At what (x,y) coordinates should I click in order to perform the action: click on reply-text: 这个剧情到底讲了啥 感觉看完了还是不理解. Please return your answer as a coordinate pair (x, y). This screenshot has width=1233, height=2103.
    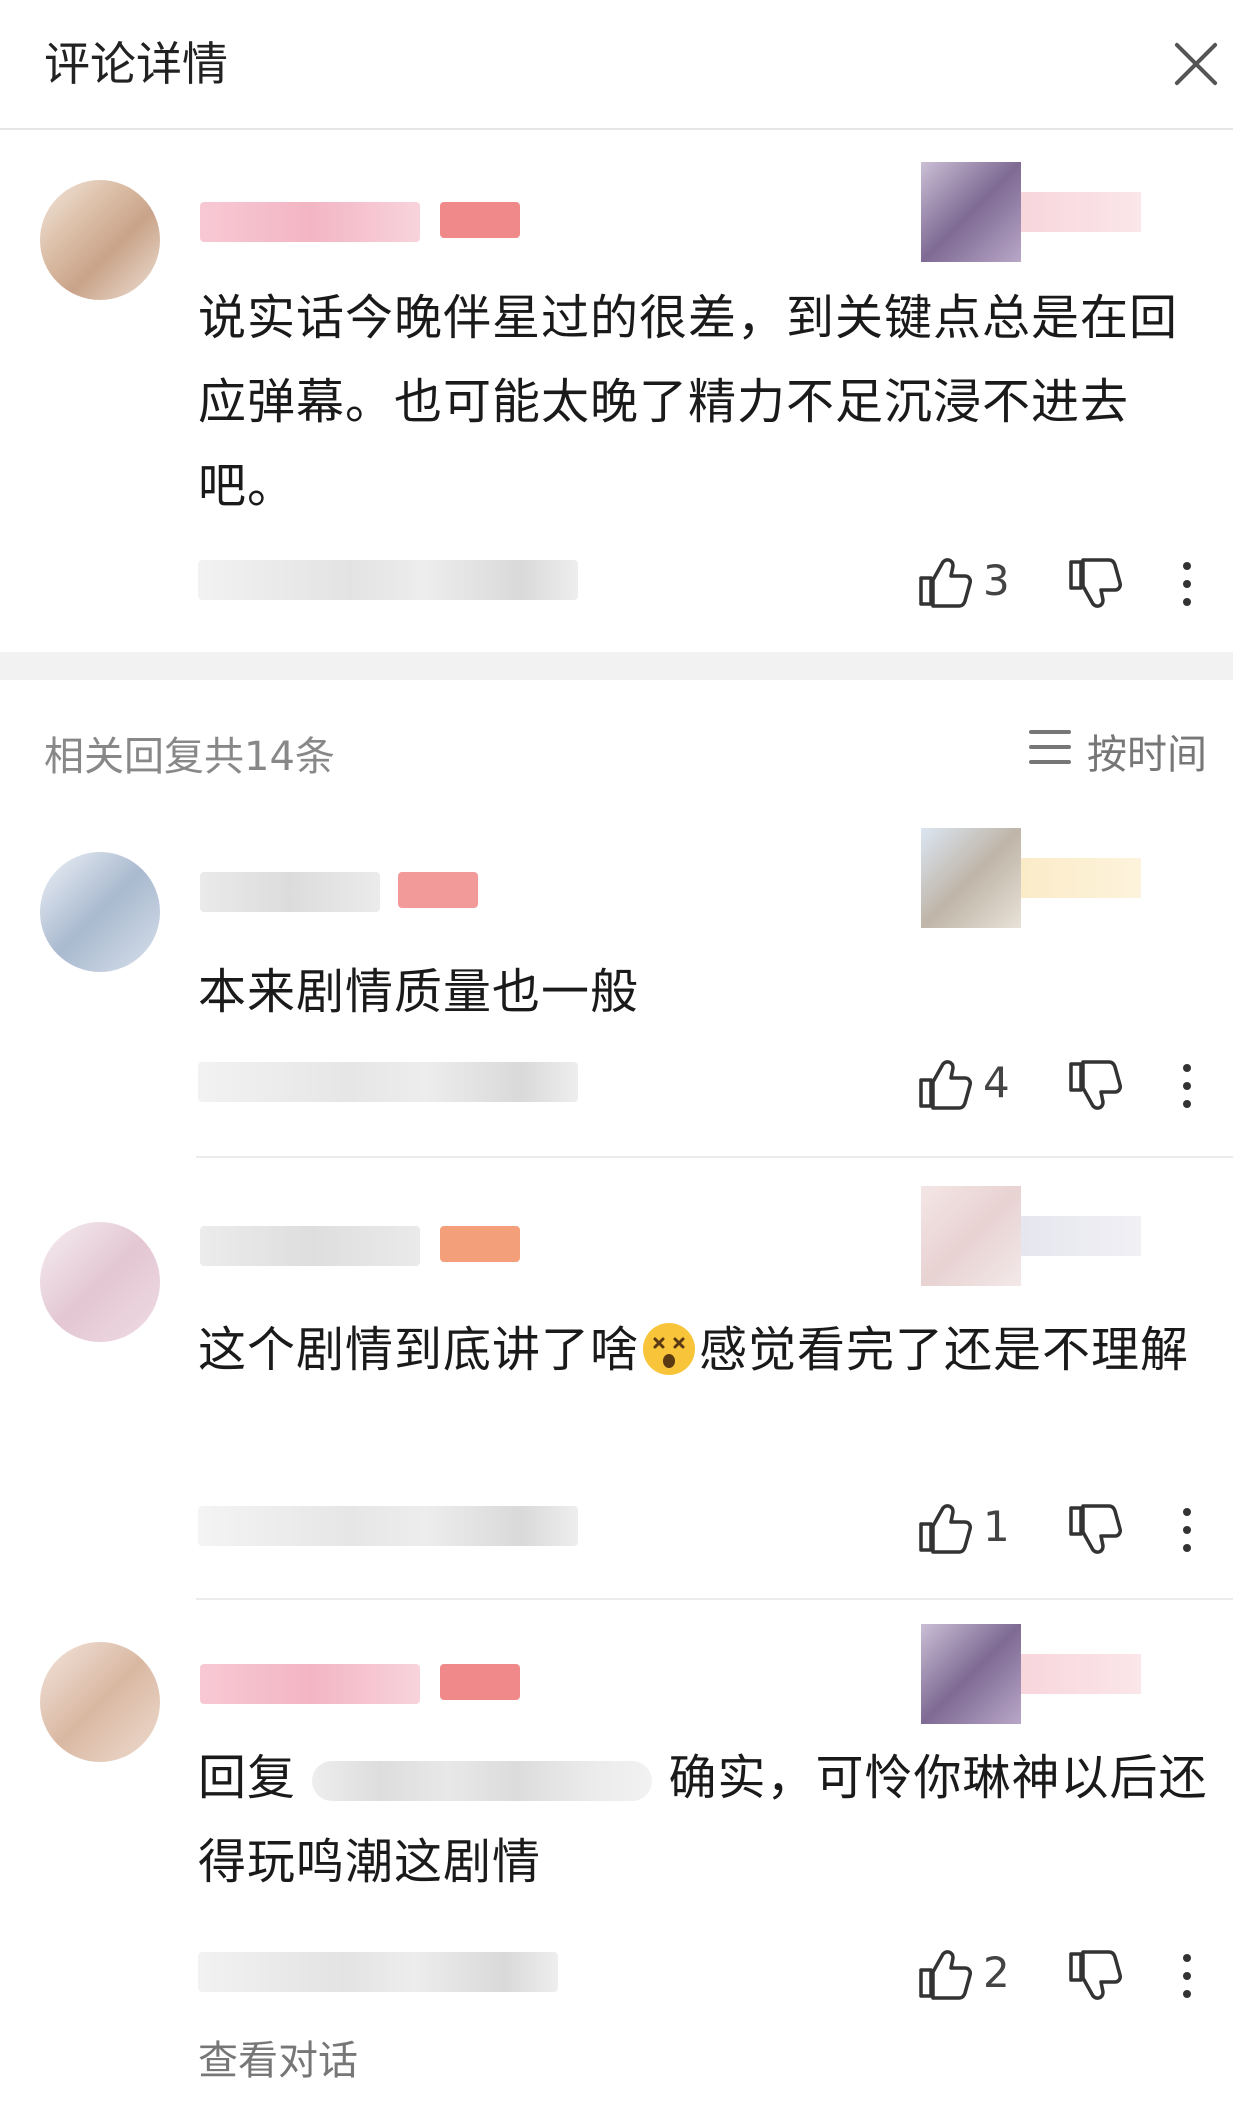
    Looking at the image, I should click on (703, 1350).